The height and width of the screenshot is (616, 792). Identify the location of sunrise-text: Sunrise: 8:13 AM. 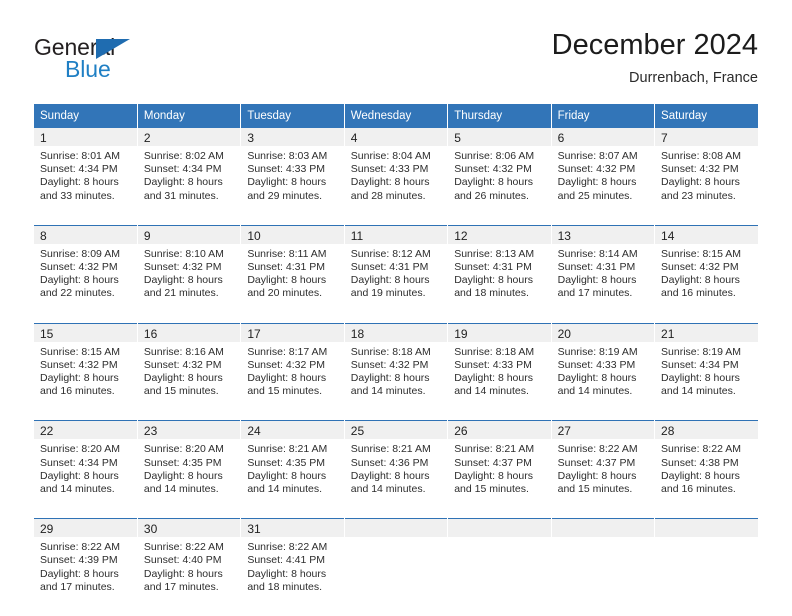
(494, 253).